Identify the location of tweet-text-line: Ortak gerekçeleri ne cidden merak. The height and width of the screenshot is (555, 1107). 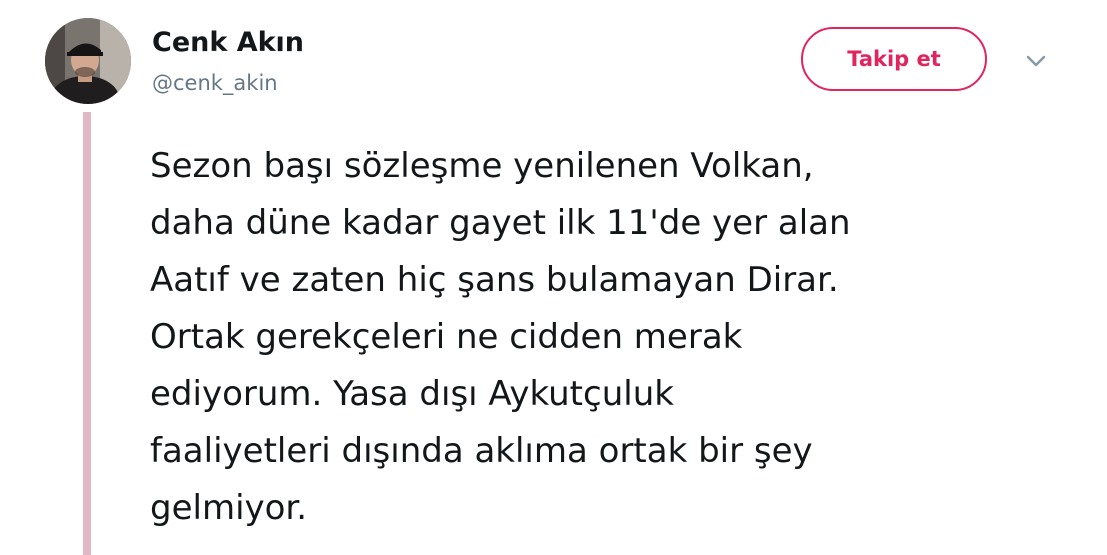
(446, 337).